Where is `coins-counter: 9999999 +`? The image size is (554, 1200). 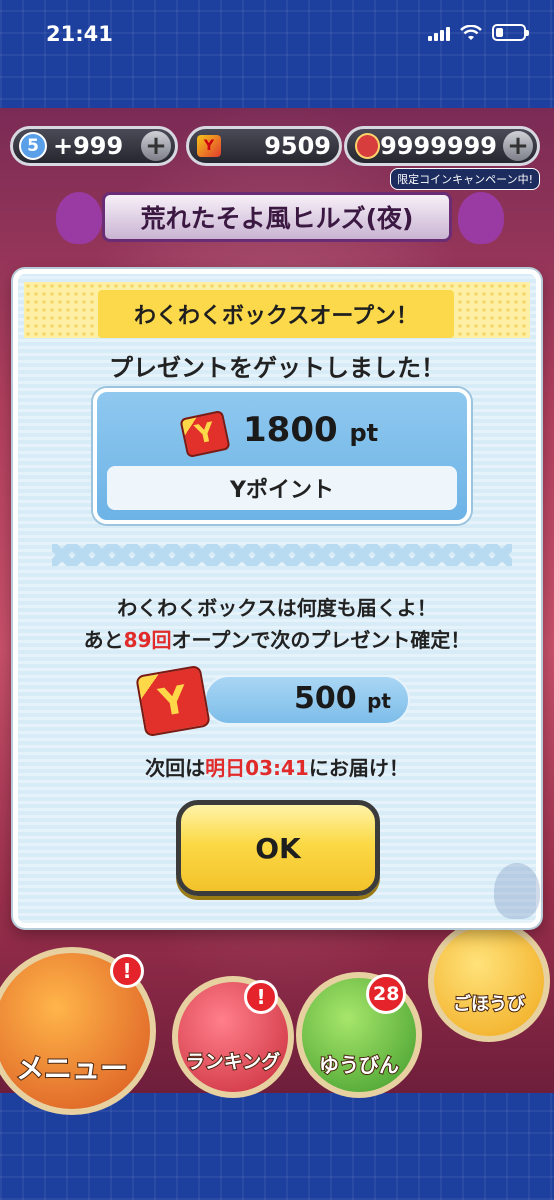
coins-counter: 9999999 + is located at coordinates (442, 146).